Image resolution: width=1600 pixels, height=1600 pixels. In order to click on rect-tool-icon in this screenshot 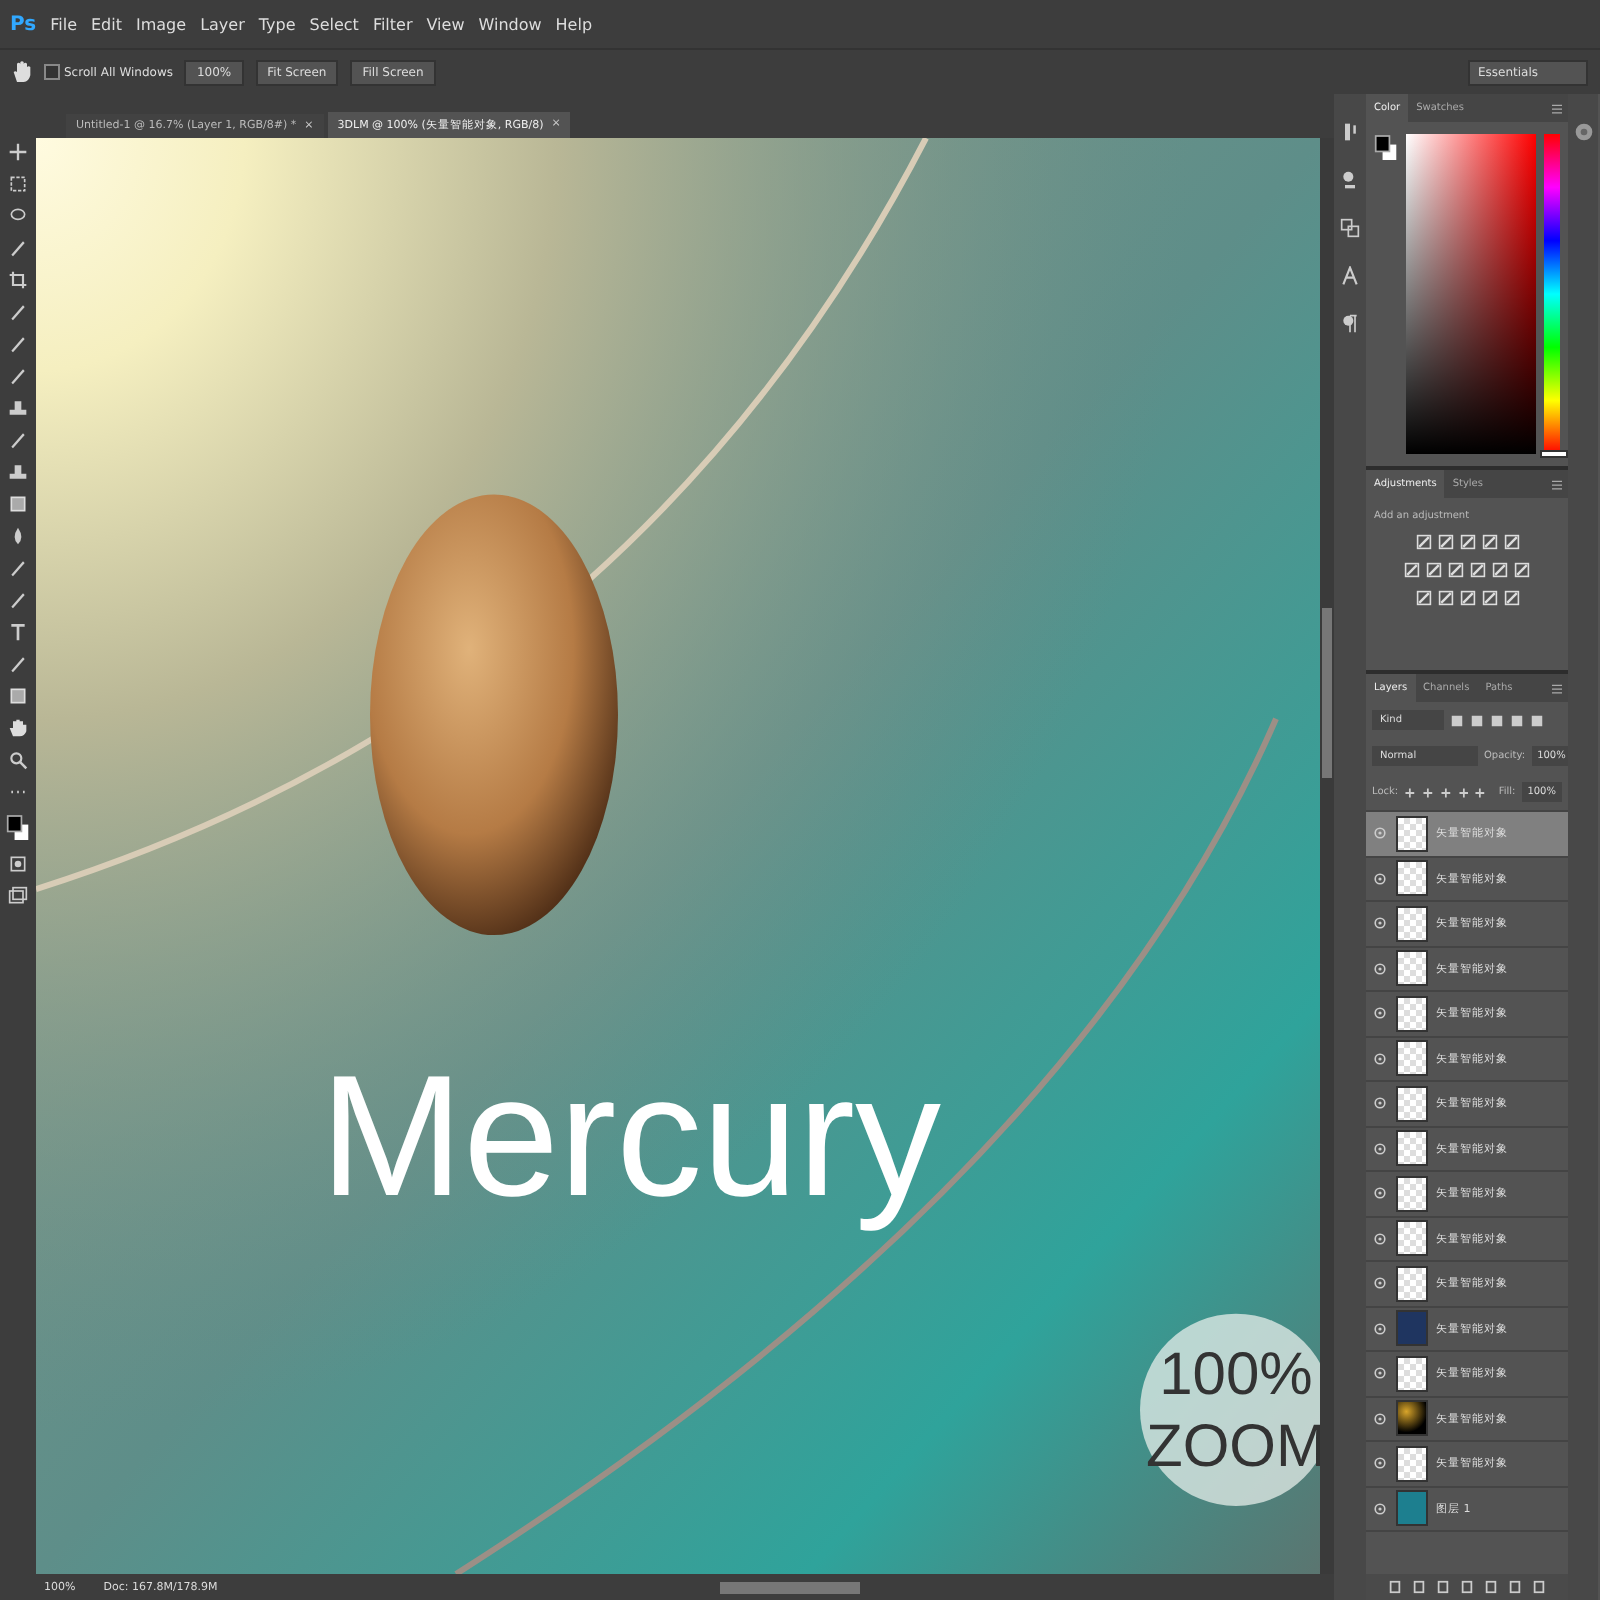, I will do `click(18, 696)`.